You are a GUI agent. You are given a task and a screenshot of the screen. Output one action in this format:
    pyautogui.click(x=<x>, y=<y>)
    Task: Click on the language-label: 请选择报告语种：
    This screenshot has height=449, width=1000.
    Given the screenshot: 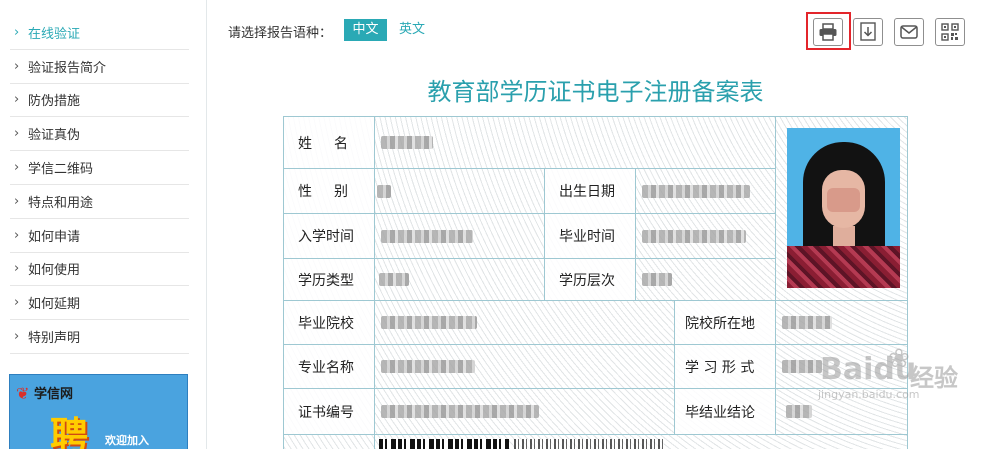 What is the action you would take?
    pyautogui.click(x=280, y=33)
    